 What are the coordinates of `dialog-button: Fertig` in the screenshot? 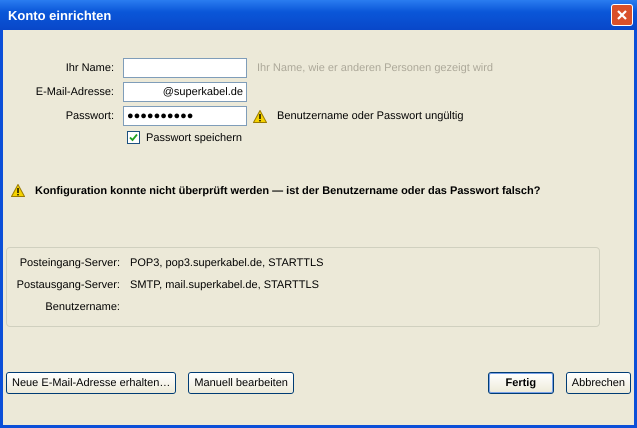 It's located at (521, 383).